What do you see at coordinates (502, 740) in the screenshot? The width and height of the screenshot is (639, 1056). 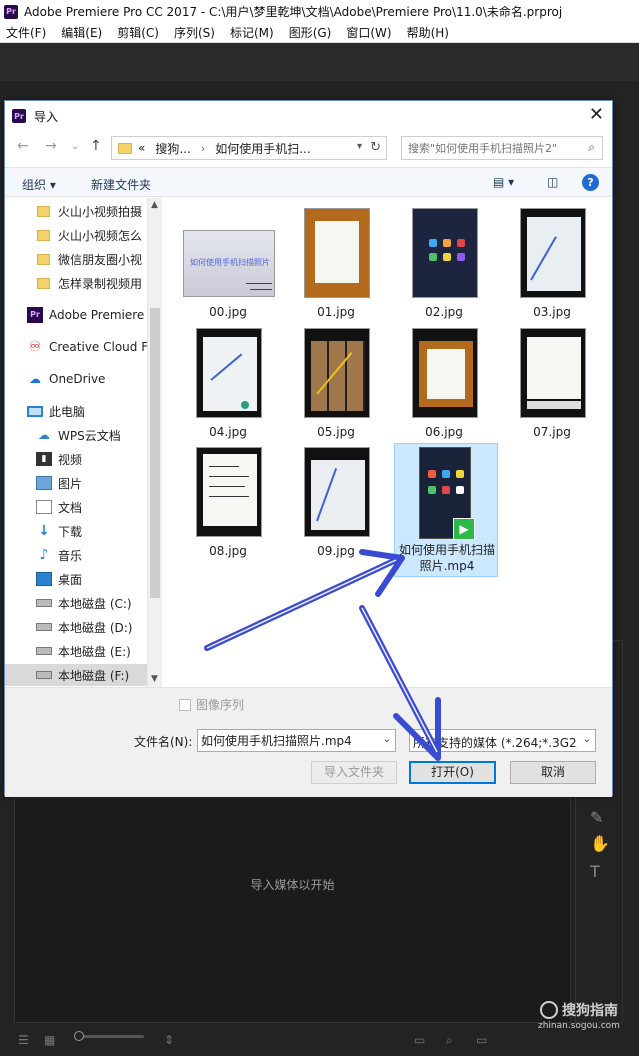 I see `filetype-select: 所有支持的媒体 (*.264;*.3G2;* ⌄` at bounding box center [502, 740].